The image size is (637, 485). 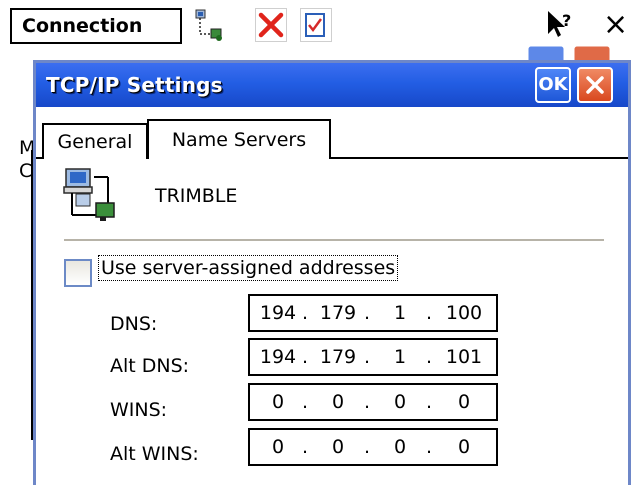 What do you see at coordinates (561, 25) in the screenshot?
I see `help-pointer-icon: ?` at bounding box center [561, 25].